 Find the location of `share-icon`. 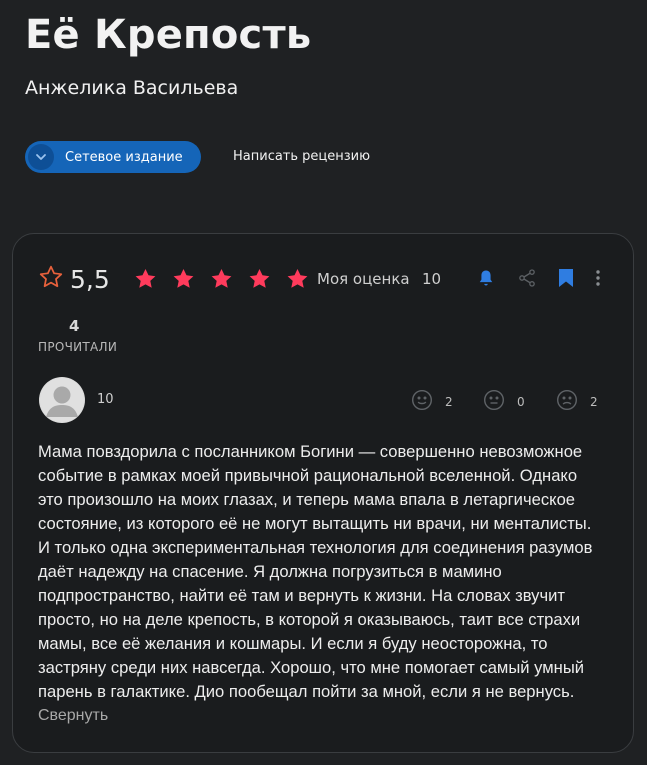

share-icon is located at coordinates (527, 278).